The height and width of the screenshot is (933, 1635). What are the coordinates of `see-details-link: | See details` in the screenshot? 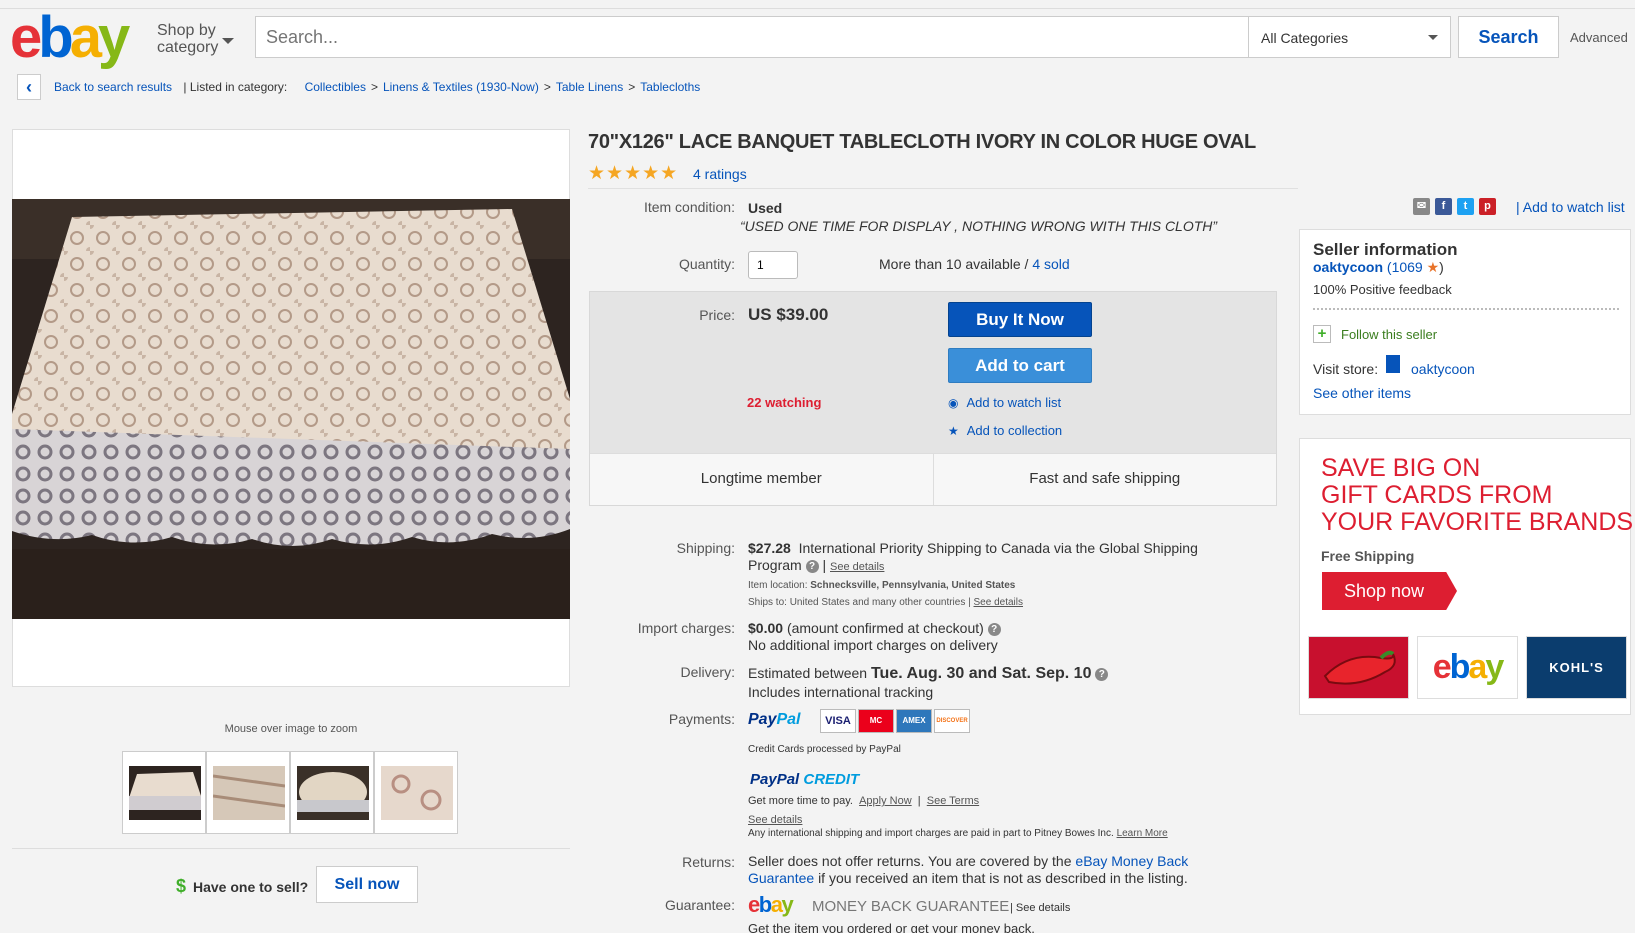 It's located at (1040, 908).